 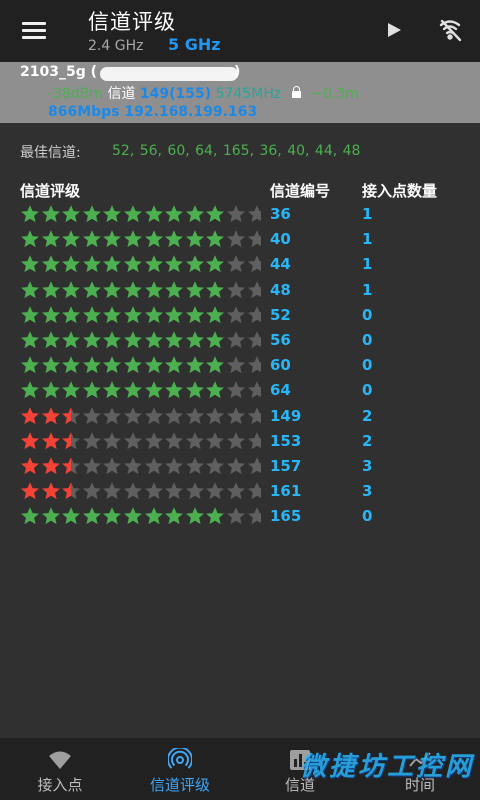 What do you see at coordinates (194, 44) in the screenshot?
I see `band-5ghz-tab: 5 GHz` at bounding box center [194, 44].